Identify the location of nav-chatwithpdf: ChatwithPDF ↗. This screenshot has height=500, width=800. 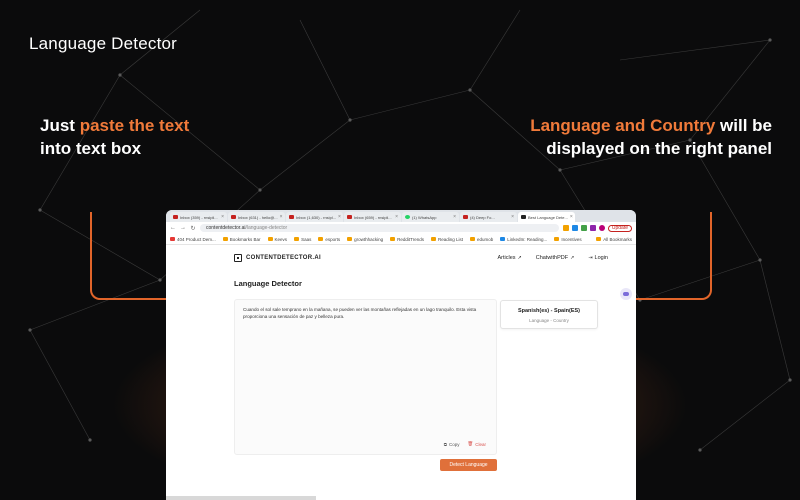
(555, 258).